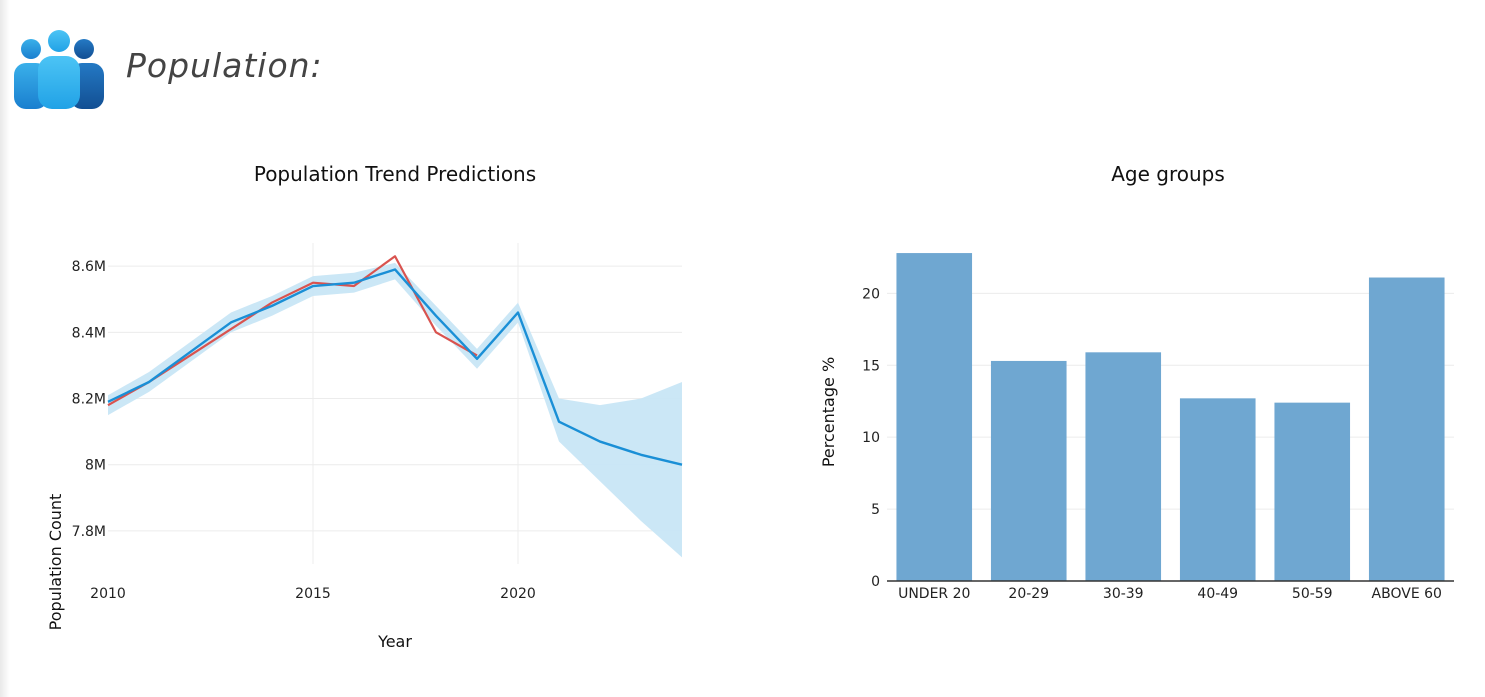 The width and height of the screenshot is (1485, 697). What do you see at coordinates (89, 400) in the screenshot?
I see `line-chart-y-tick-label: 8.2M` at bounding box center [89, 400].